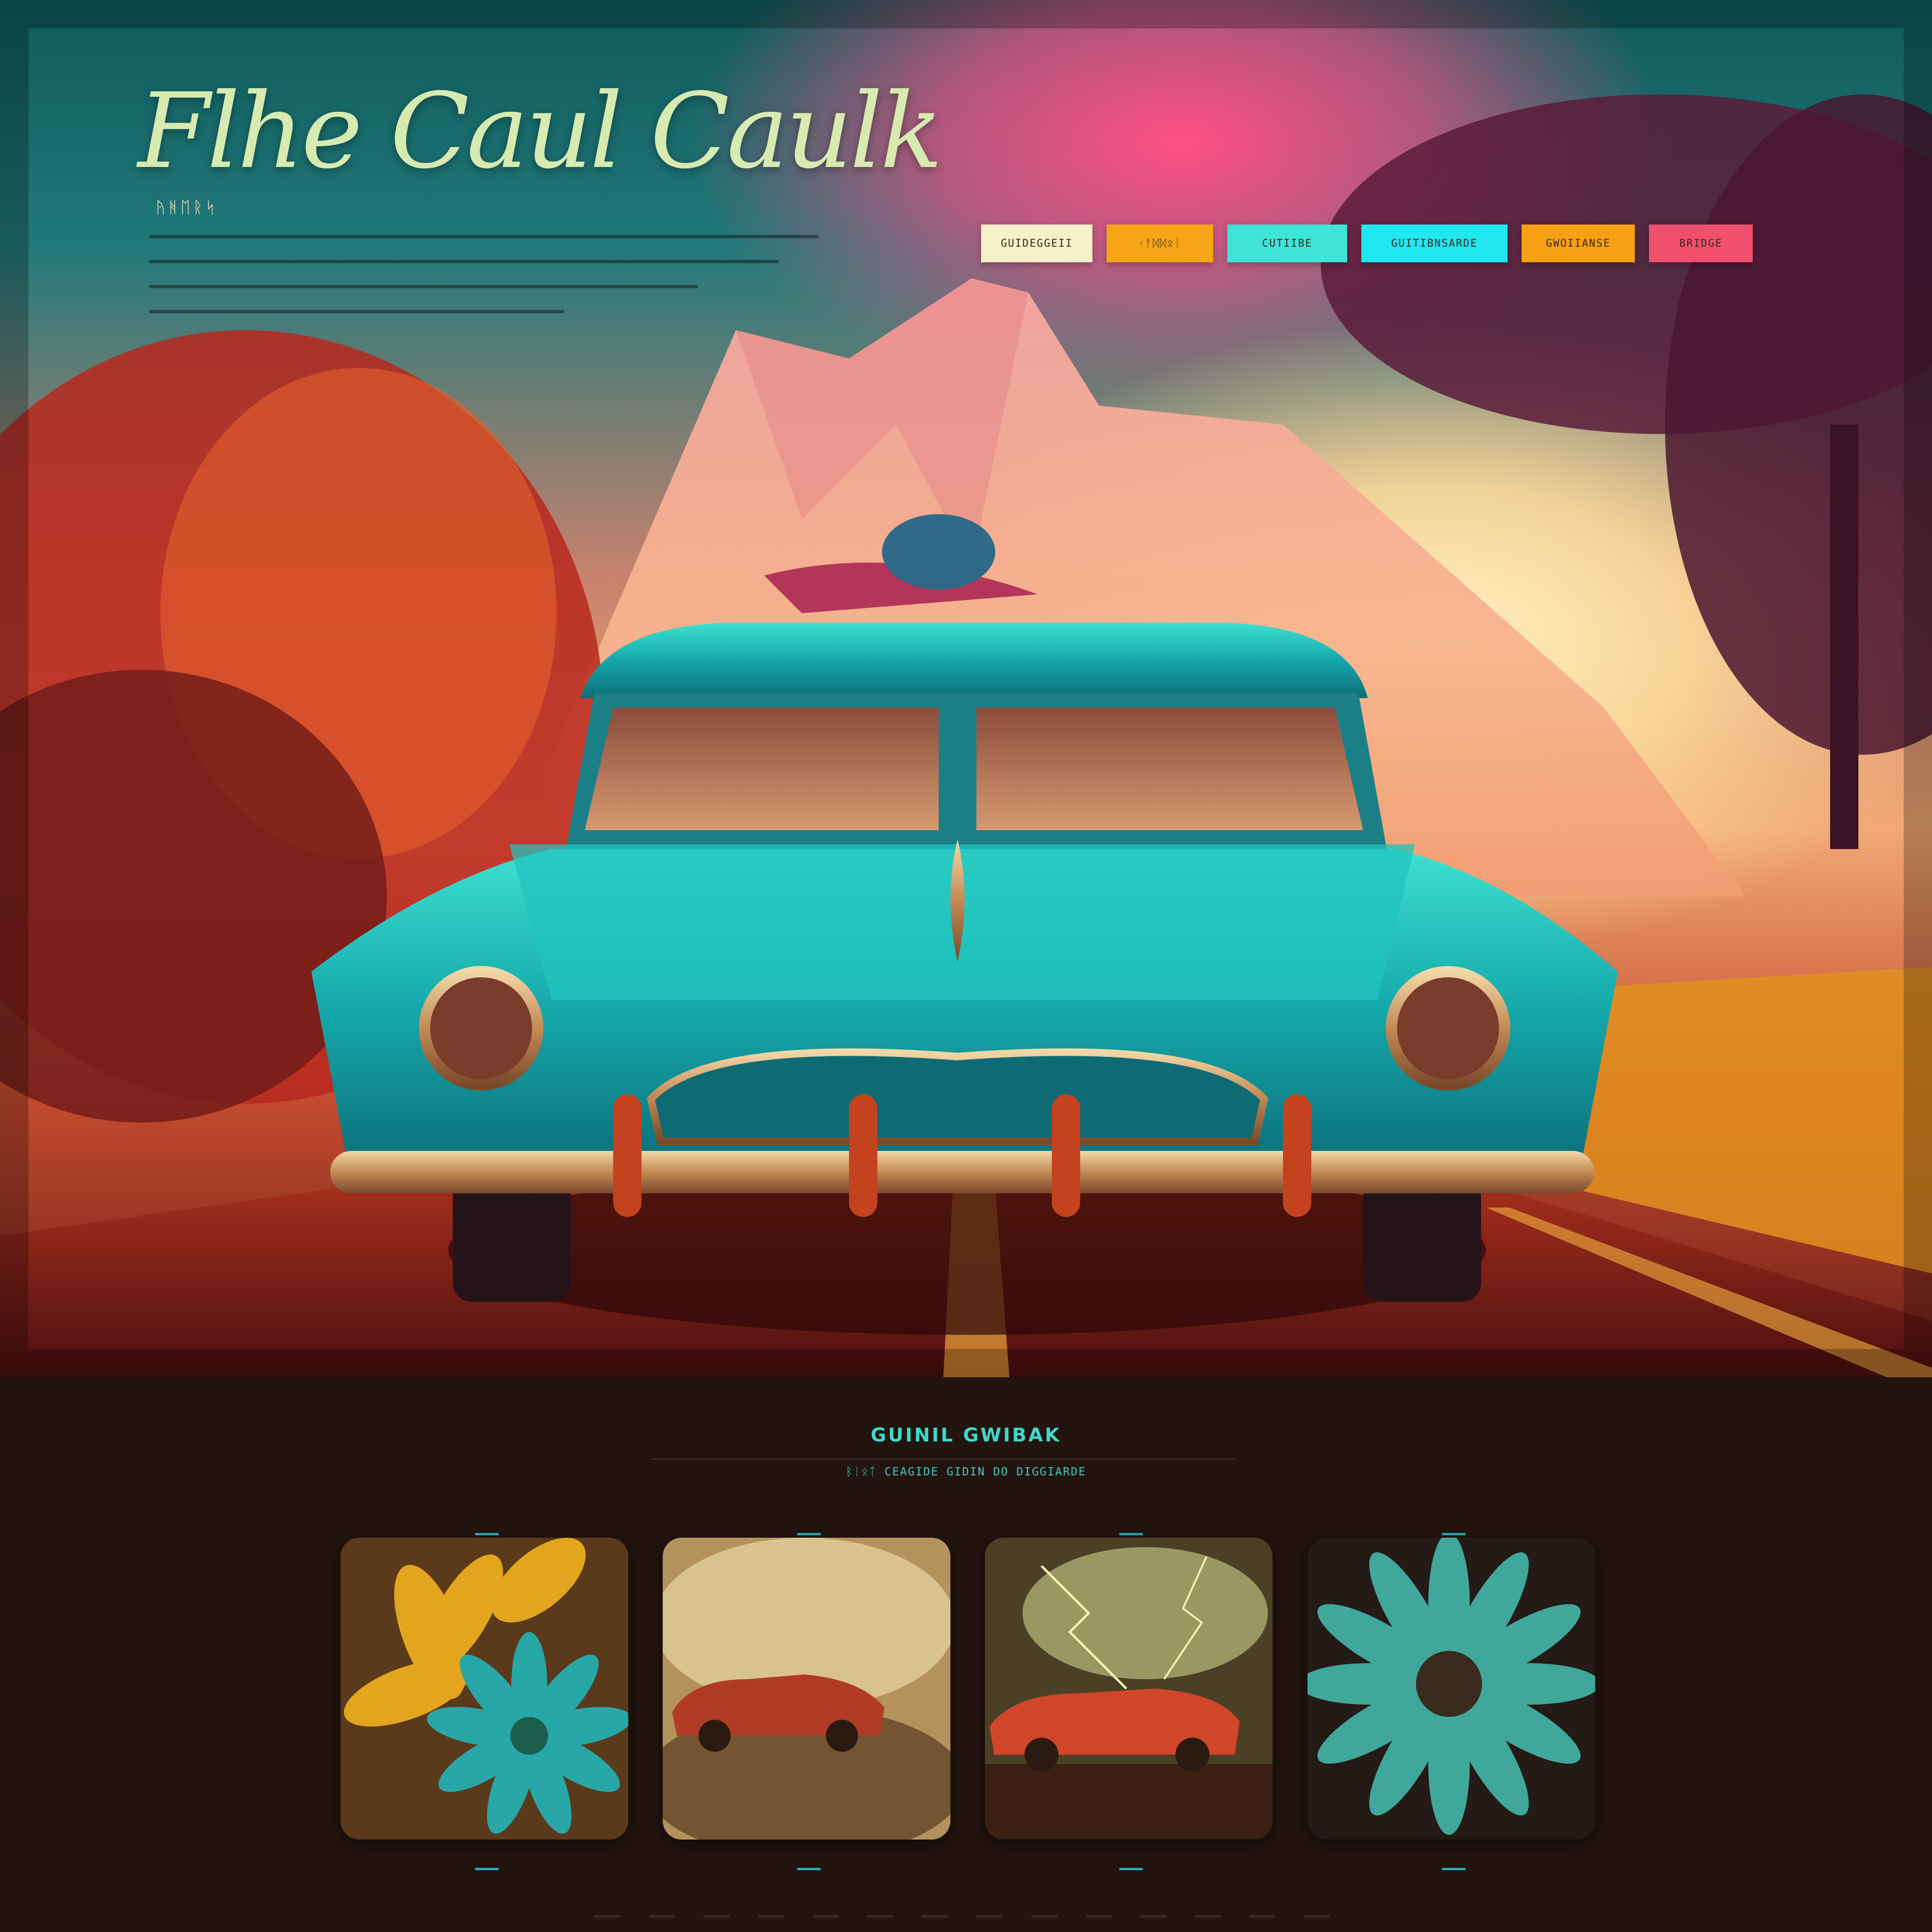 The height and width of the screenshot is (1932, 1932). Describe the element at coordinates (1701, 244) in the screenshot. I see `nav-button-6: BRIDGE` at that location.